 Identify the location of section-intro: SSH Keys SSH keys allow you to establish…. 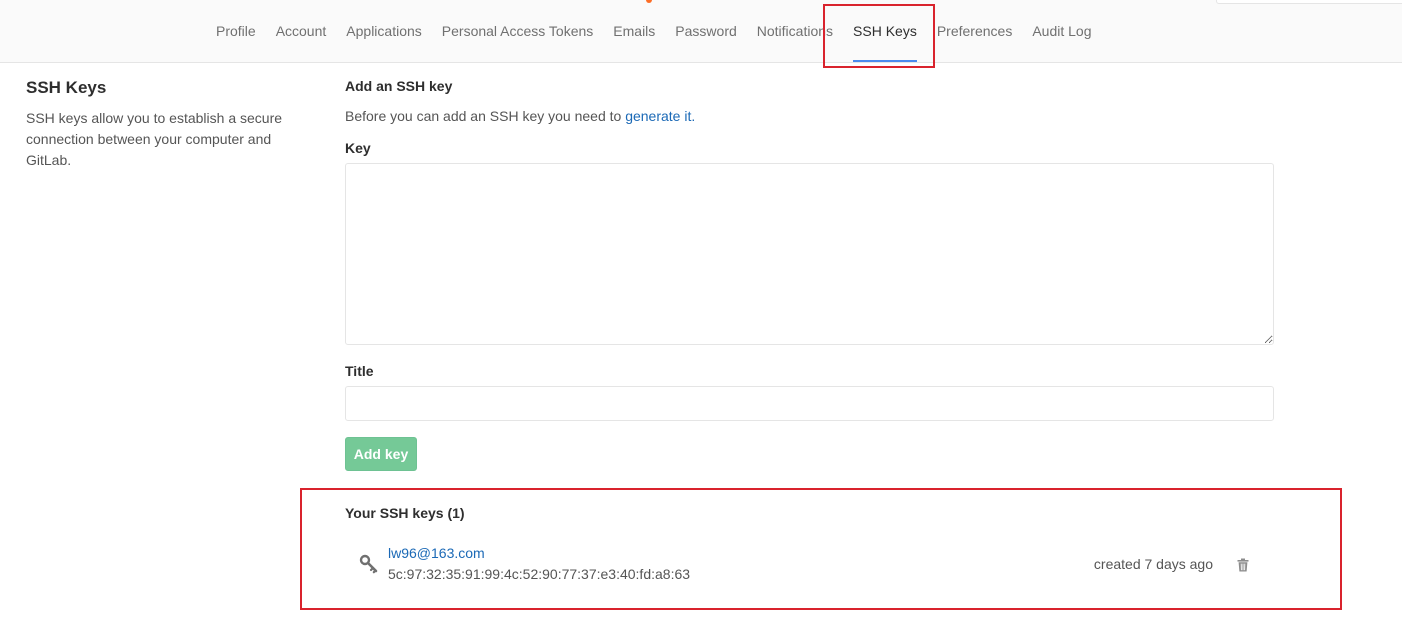
(161, 124).